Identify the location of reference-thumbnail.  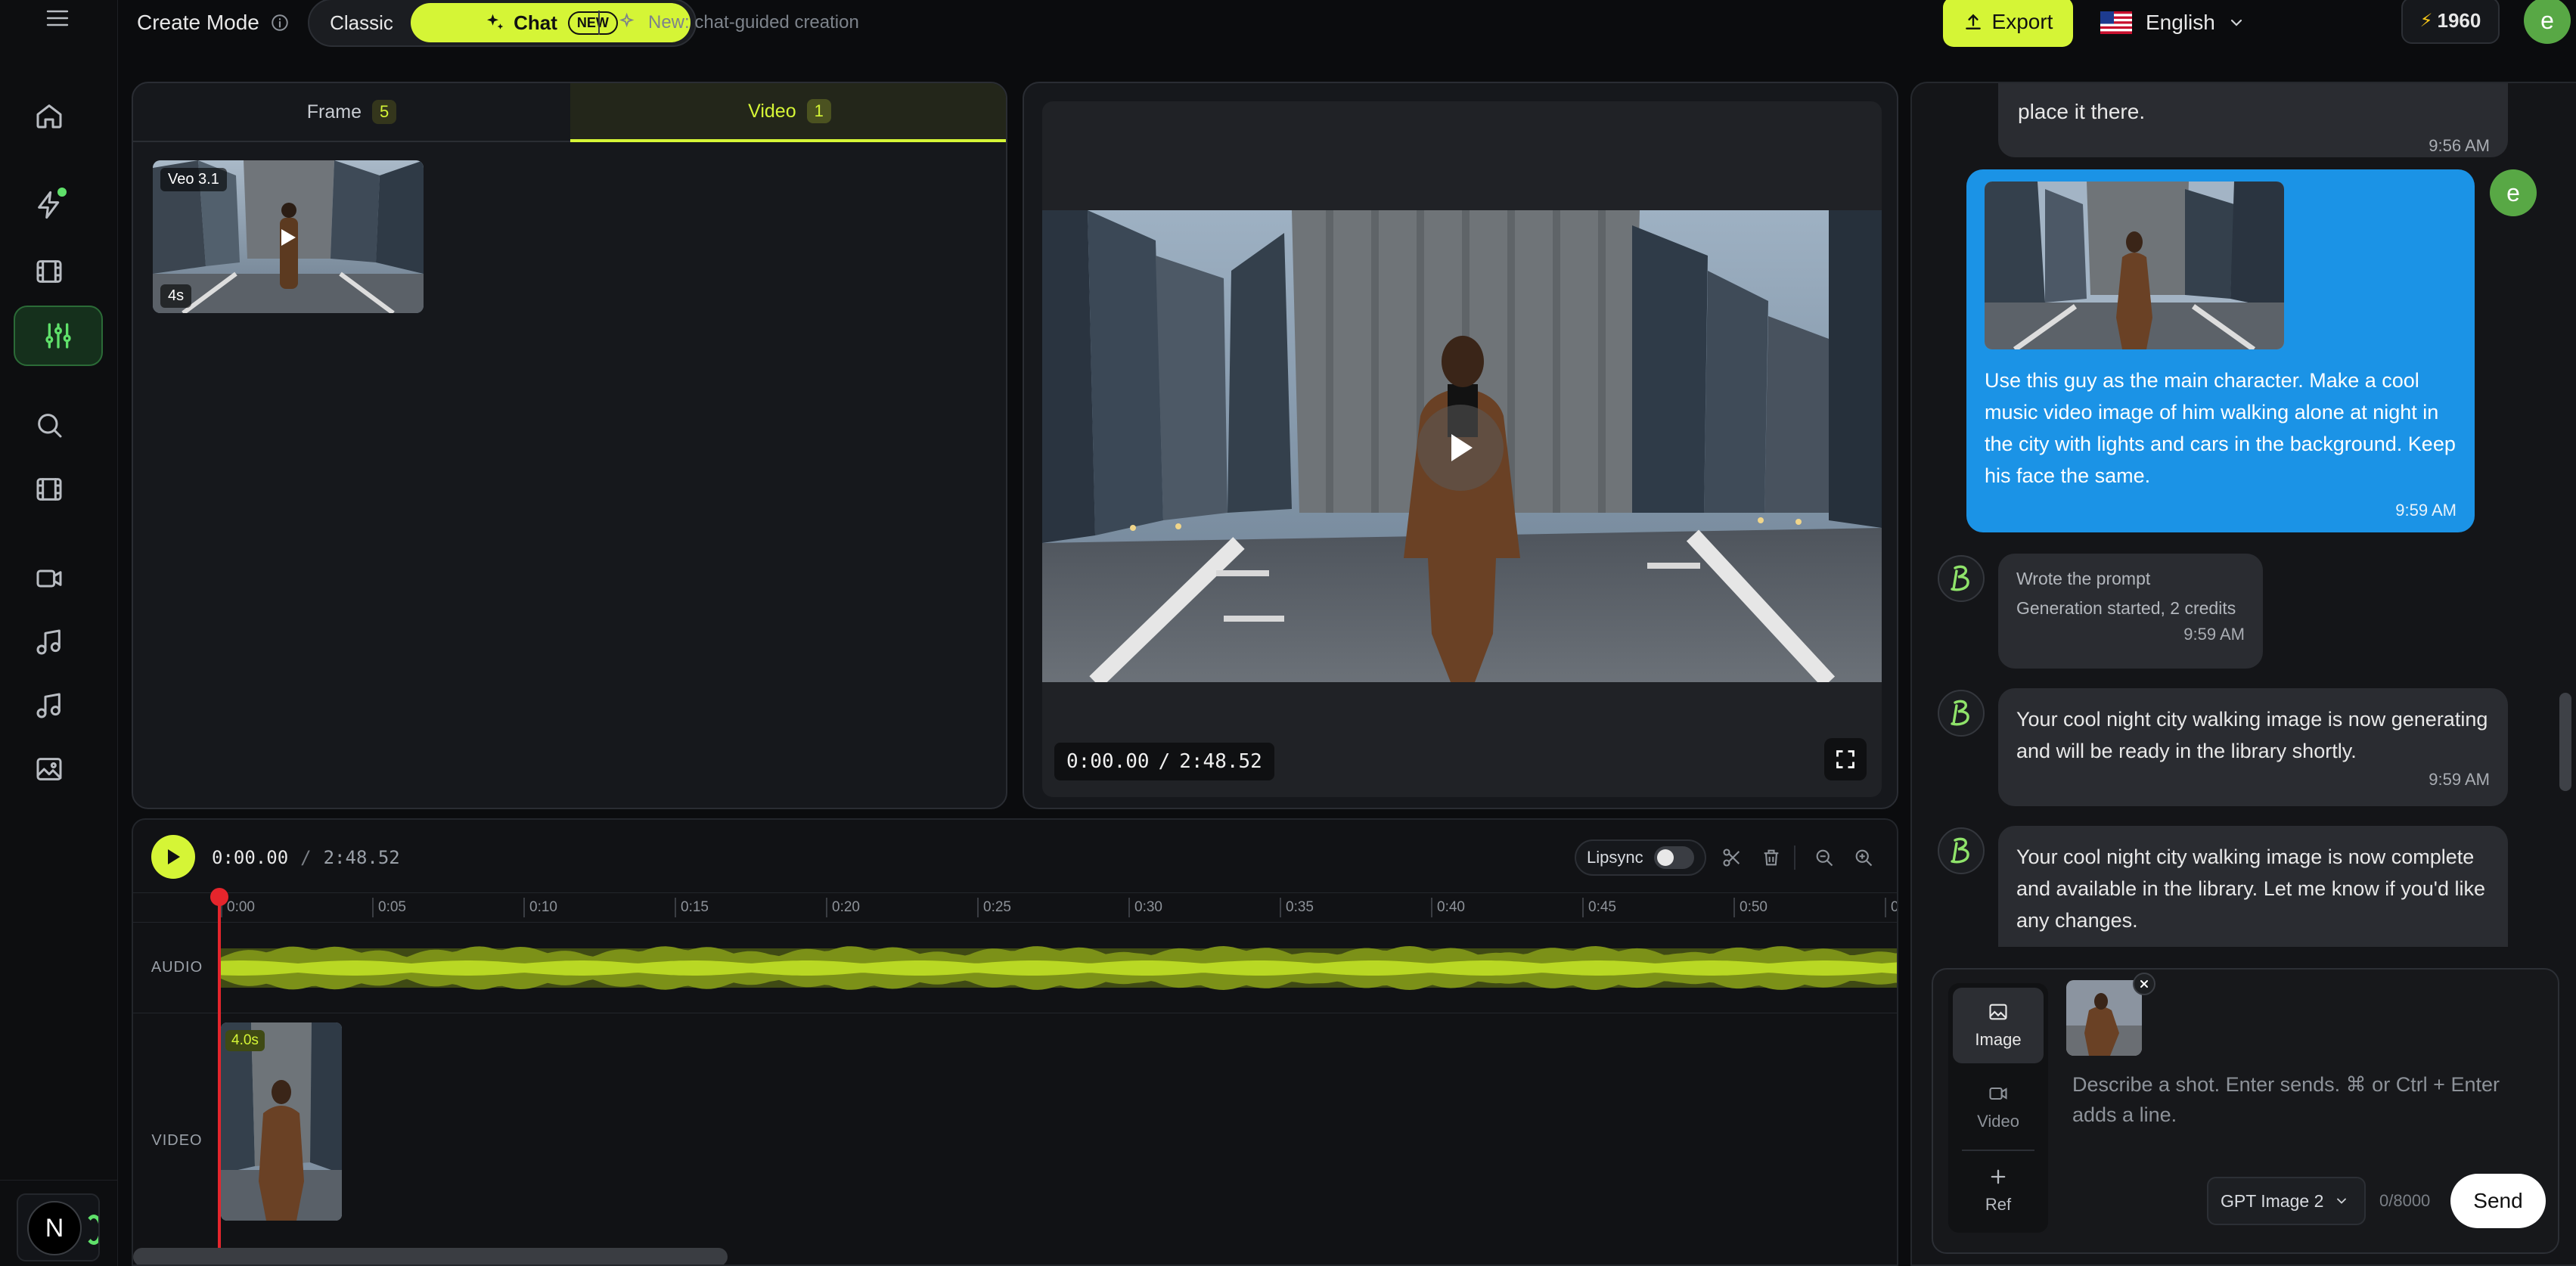
(2104, 1018).